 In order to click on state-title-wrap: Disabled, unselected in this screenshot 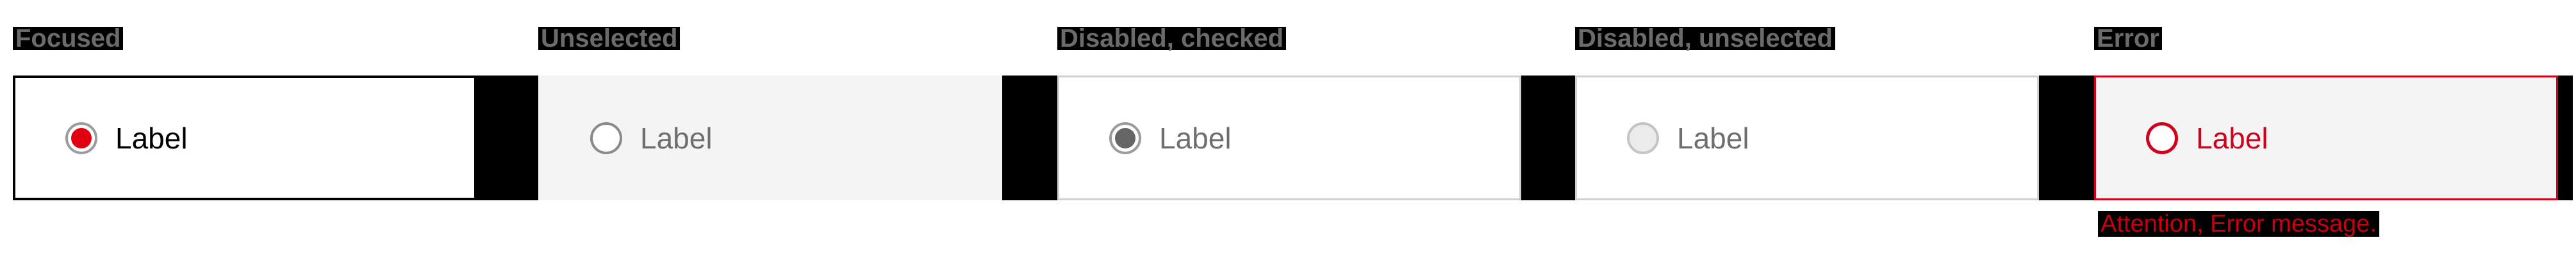, I will do `click(1705, 38)`.